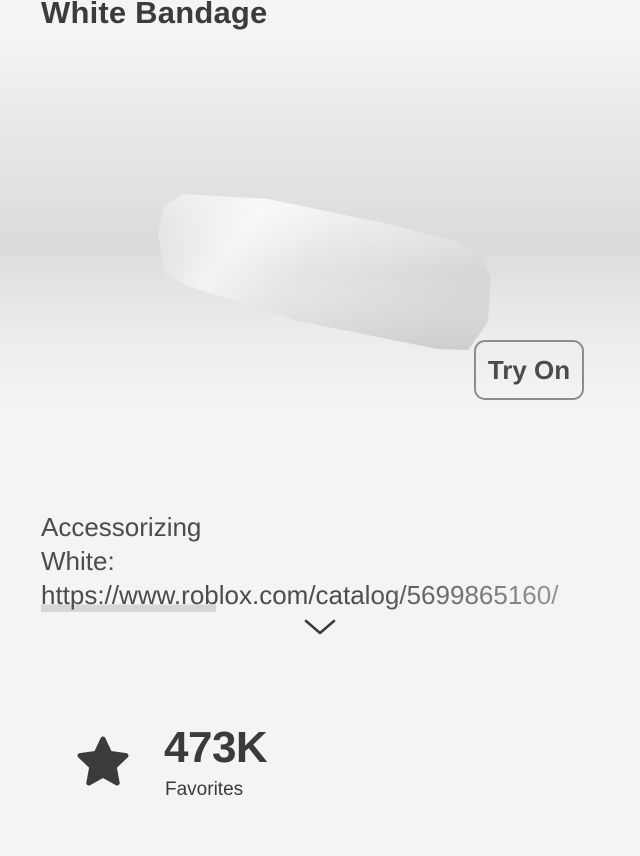  I want to click on try-on-button: Try On, so click(529, 370).